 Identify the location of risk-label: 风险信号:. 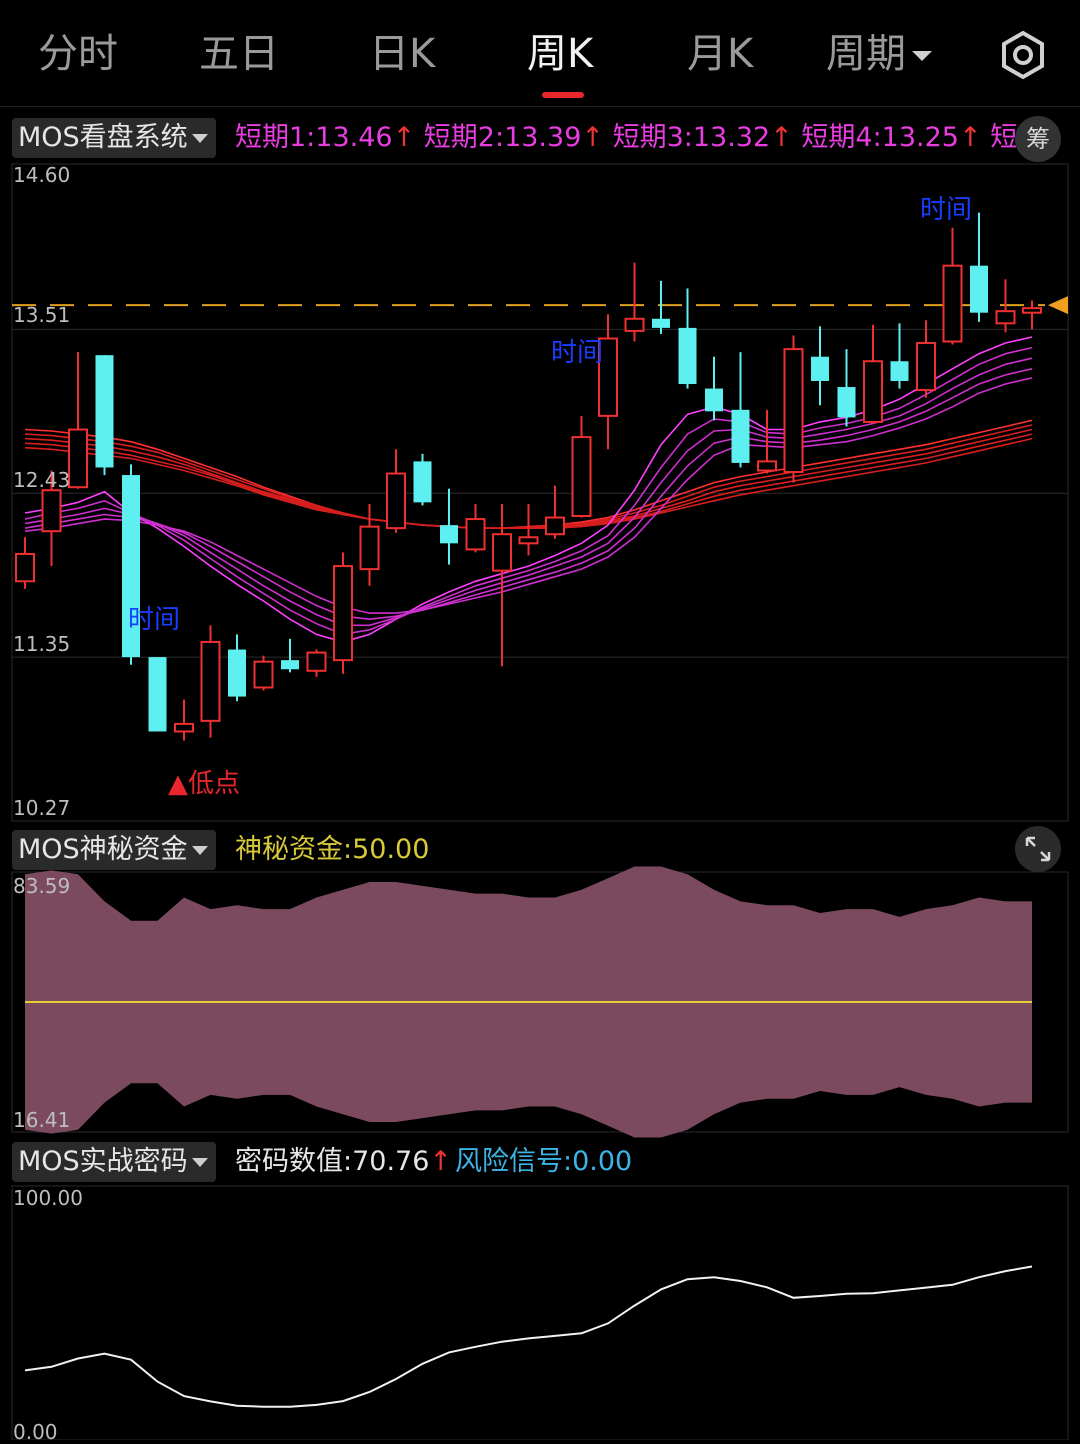
(514, 1161).